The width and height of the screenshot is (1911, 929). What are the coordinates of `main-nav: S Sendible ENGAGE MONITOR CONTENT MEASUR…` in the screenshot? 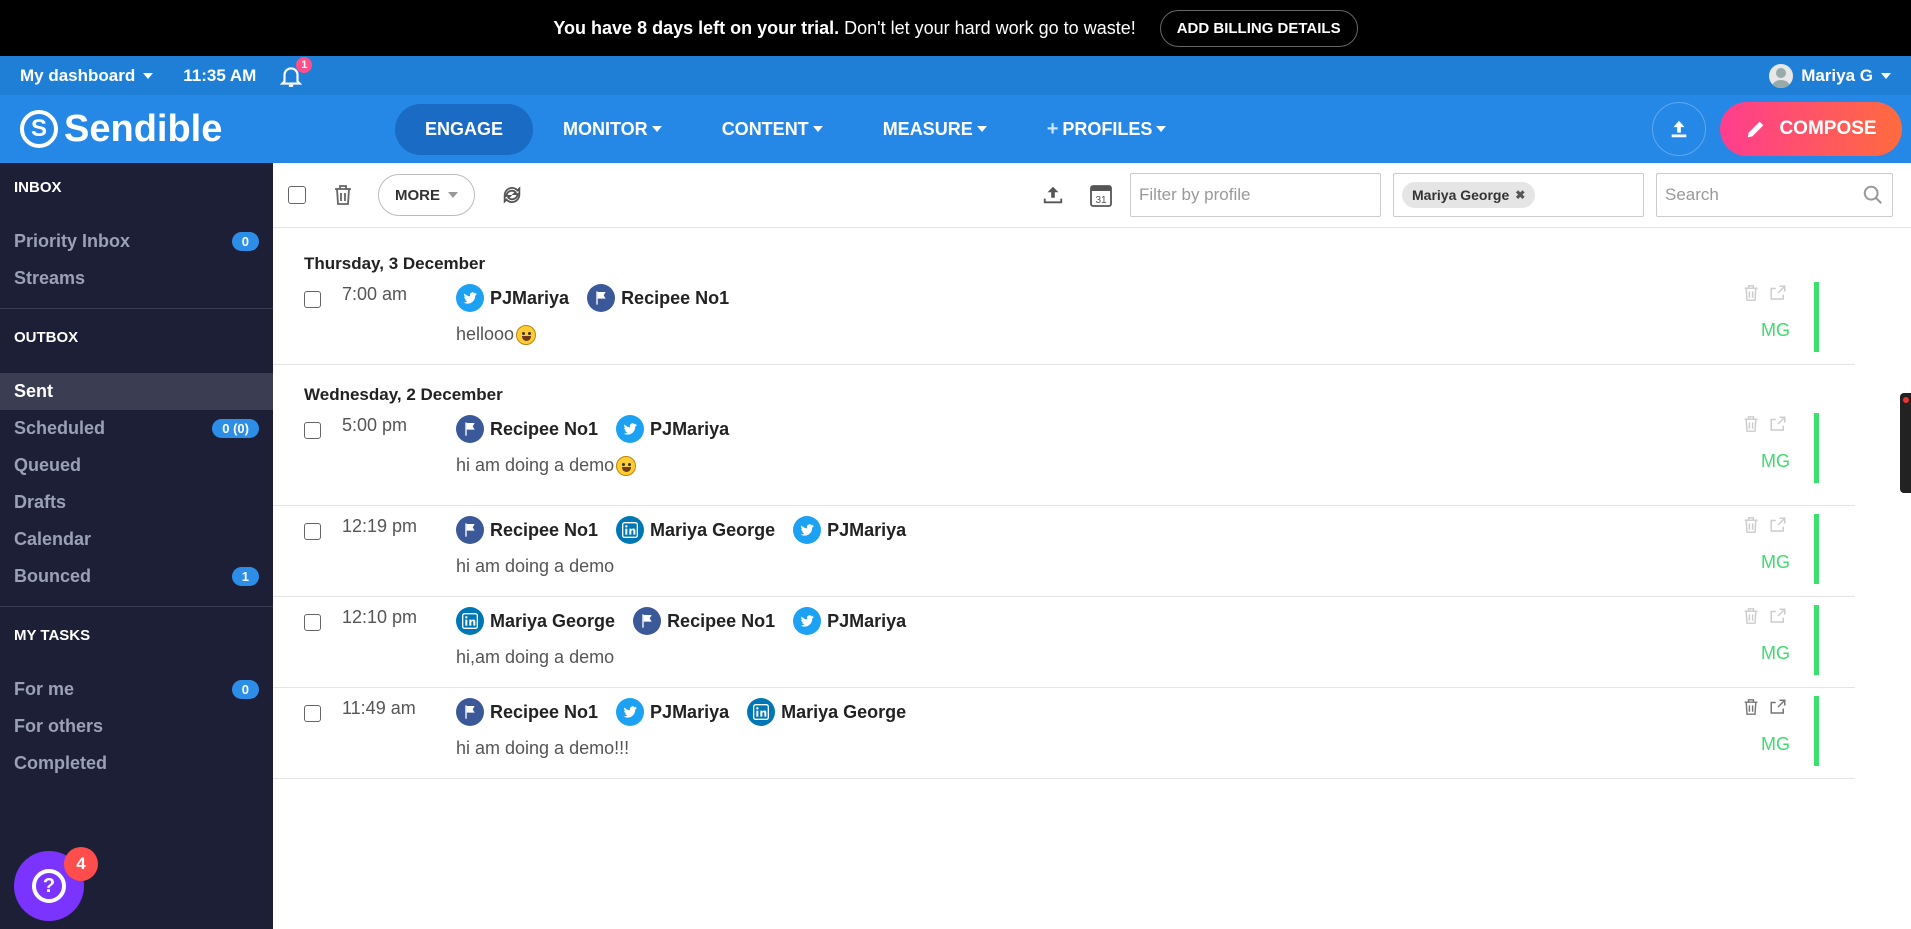 It's located at (955, 129).